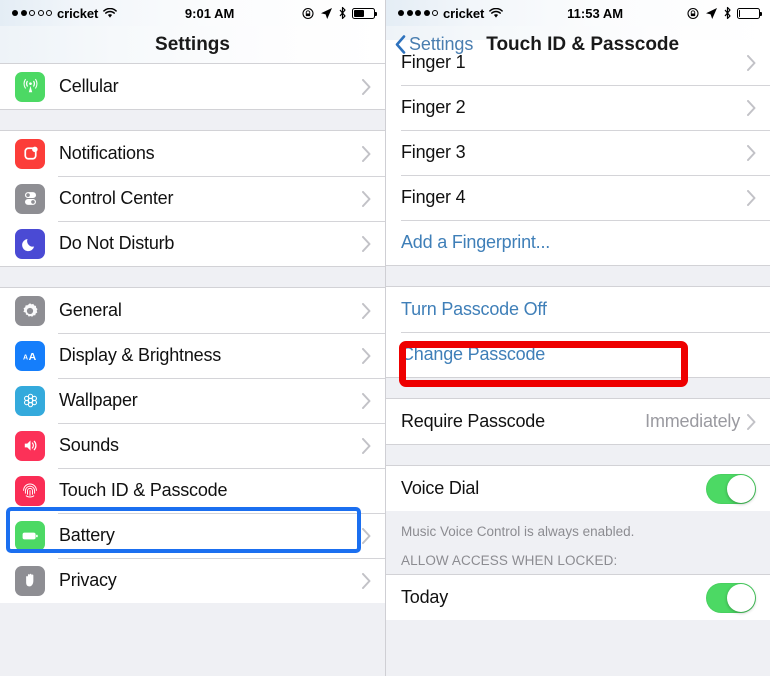 The width and height of the screenshot is (770, 676). I want to click on voice-dial-group: Voice Dial, so click(578, 488).